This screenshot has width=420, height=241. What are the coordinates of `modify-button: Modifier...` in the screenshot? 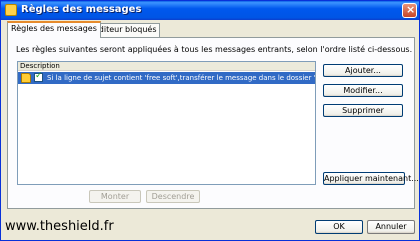 It's located at (363, 90).